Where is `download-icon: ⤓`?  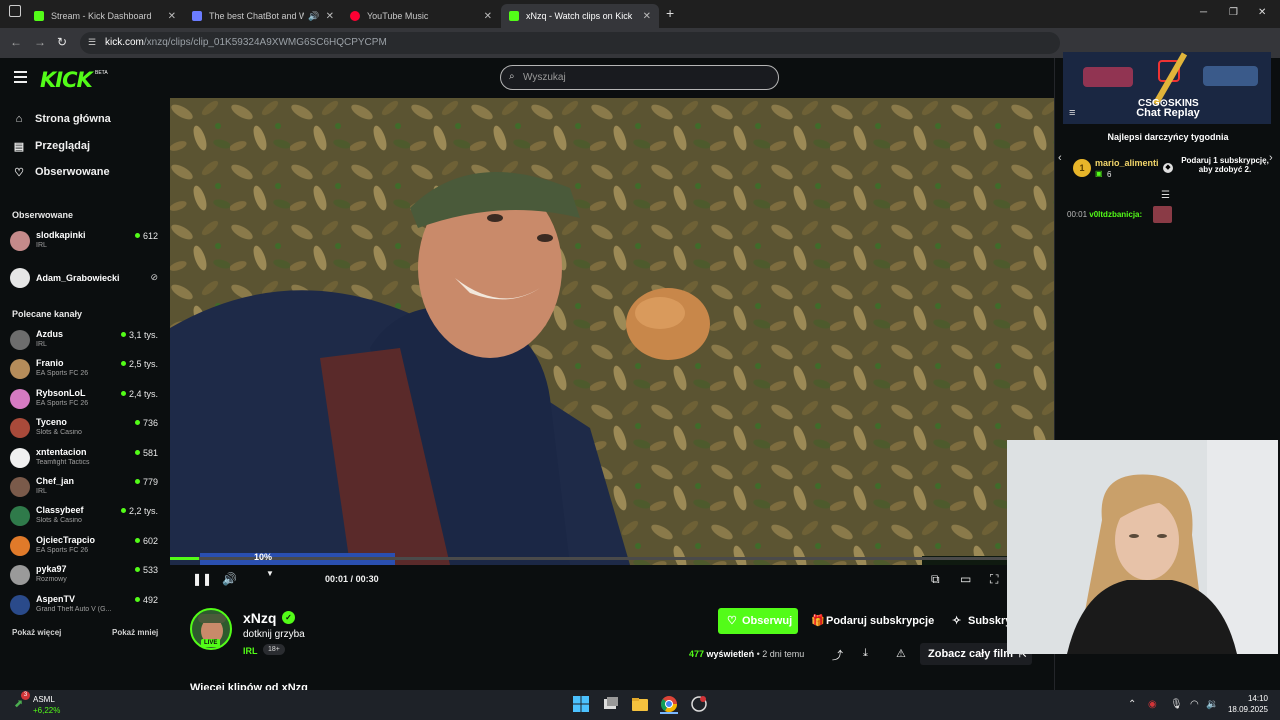
download-icon: ⤓ is located at coordinates (865, 653).